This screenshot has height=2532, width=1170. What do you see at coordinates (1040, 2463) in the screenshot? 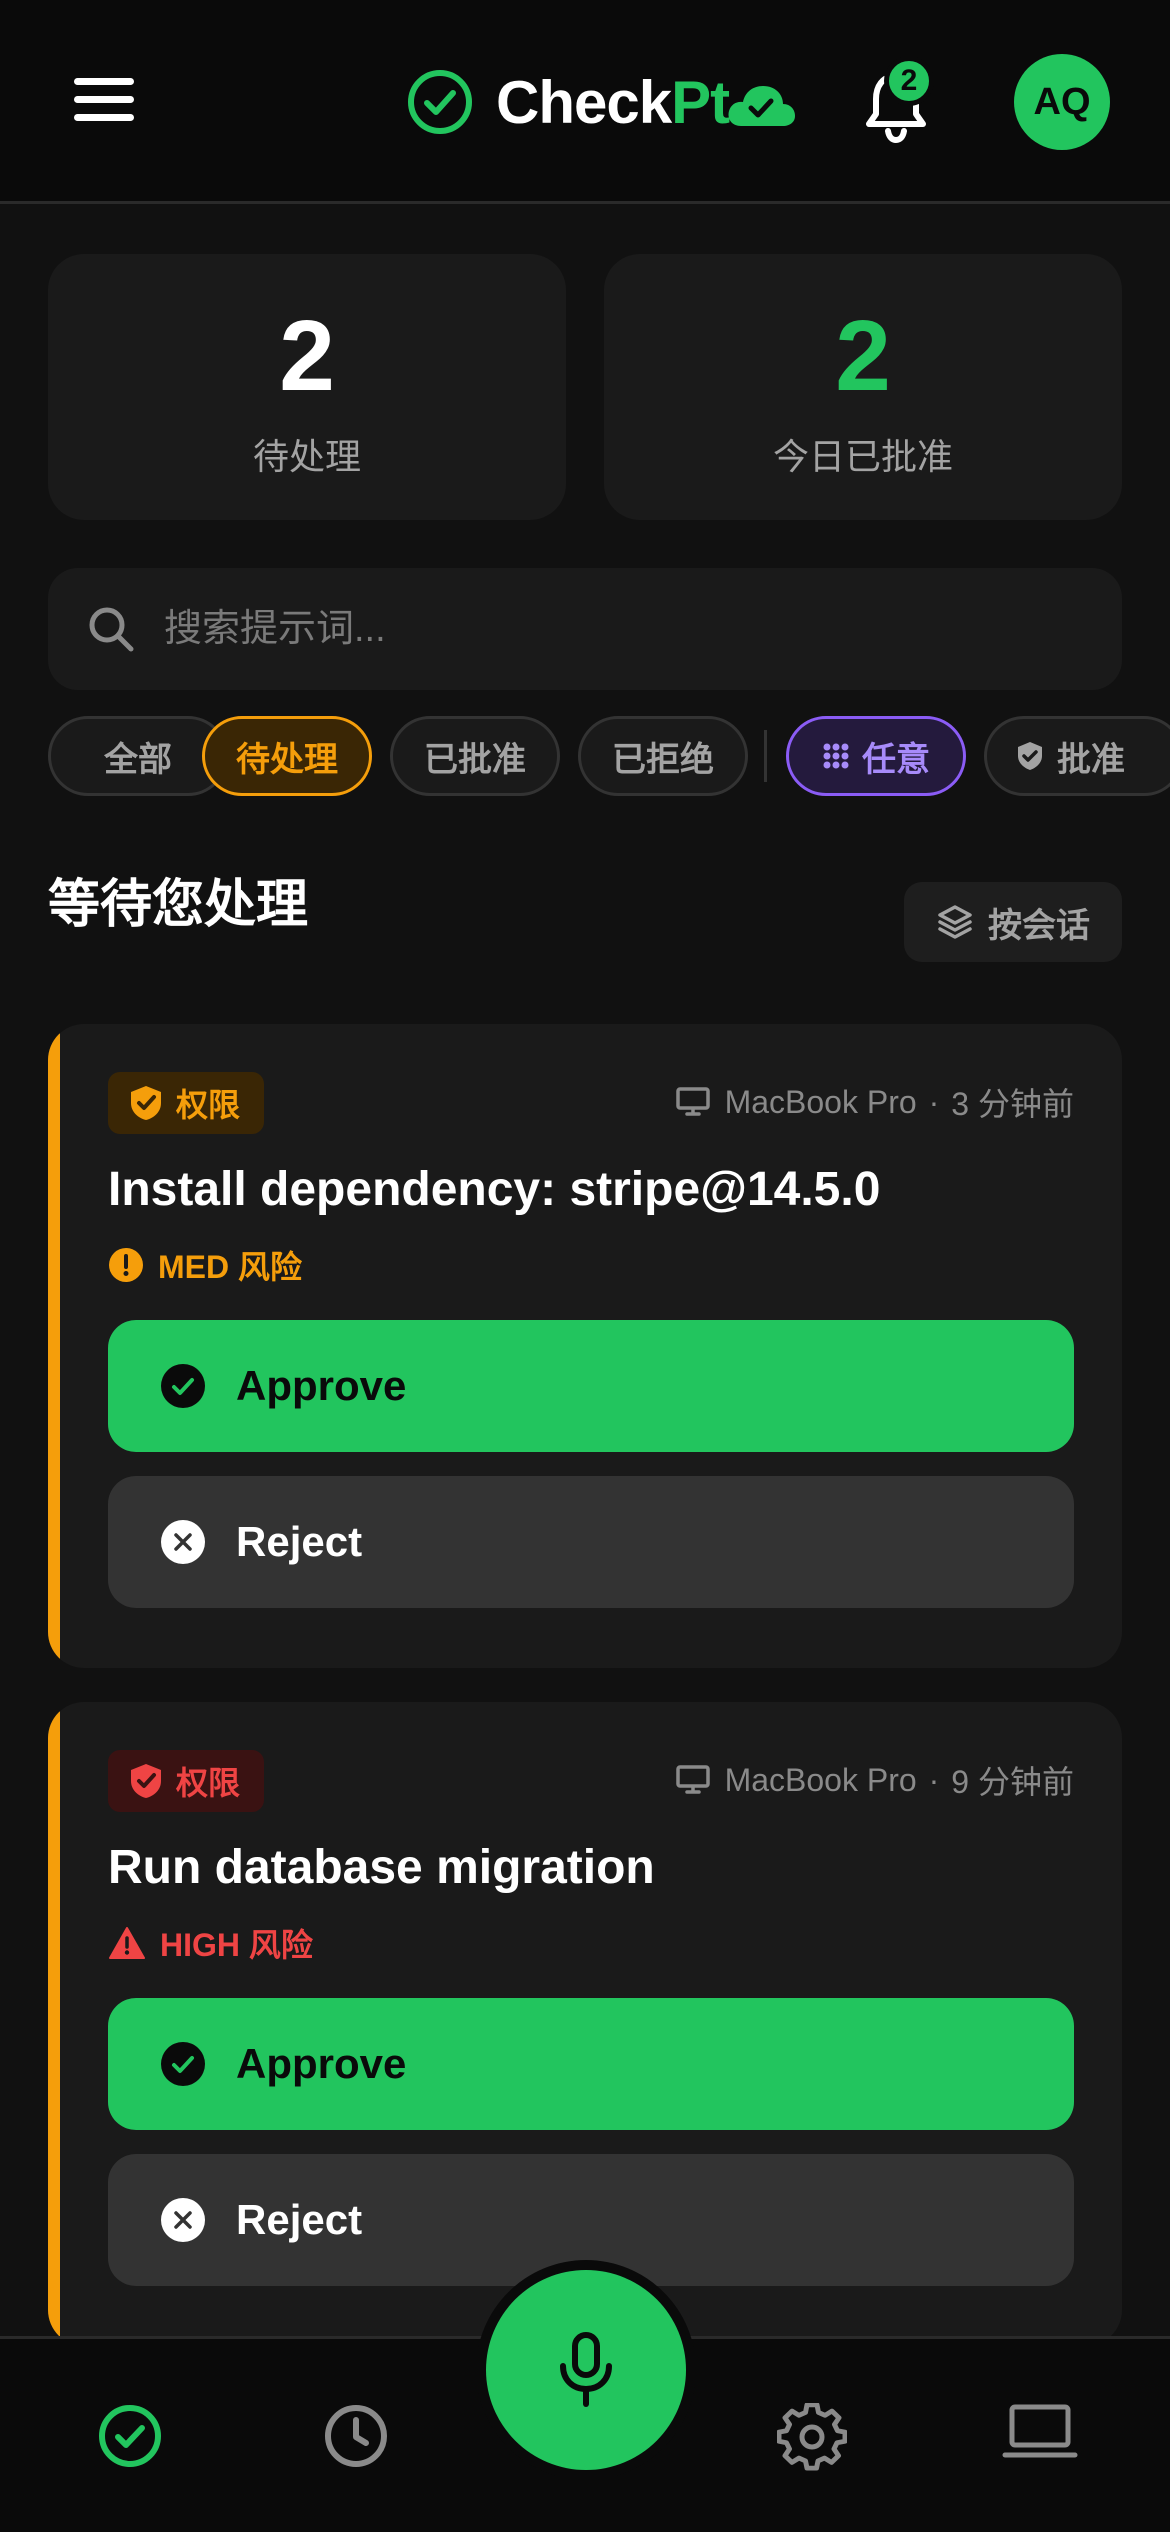
I see `nav-item-devices` at bounding box center [1040, 2463].